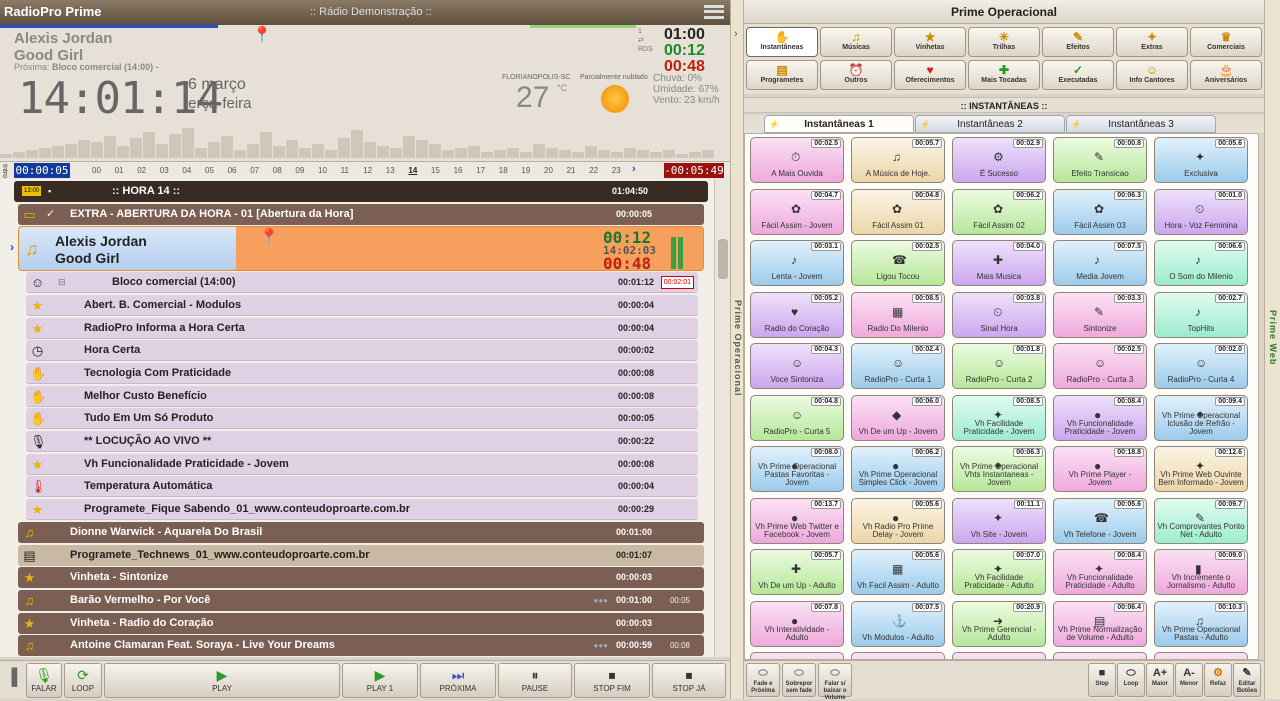  I want to click on playlist-row: 🎙 ** LOCUÇÃO AO VIVO ** 00:00:22, so click(362, 441).